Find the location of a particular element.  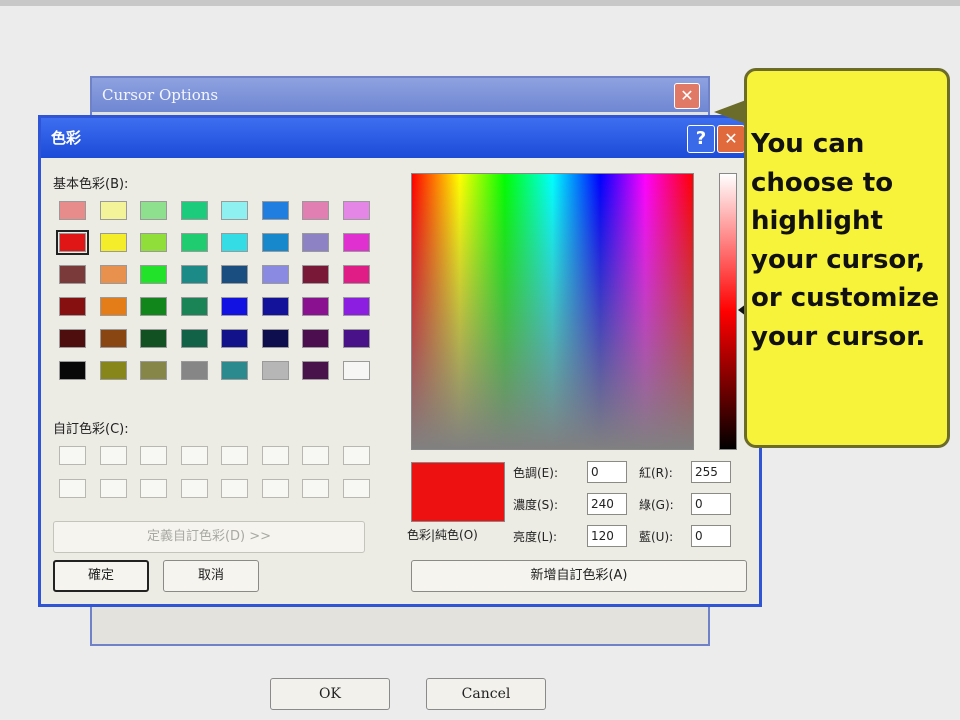

saturation-label: 濃度(S): is located at coordinates (536, 505).